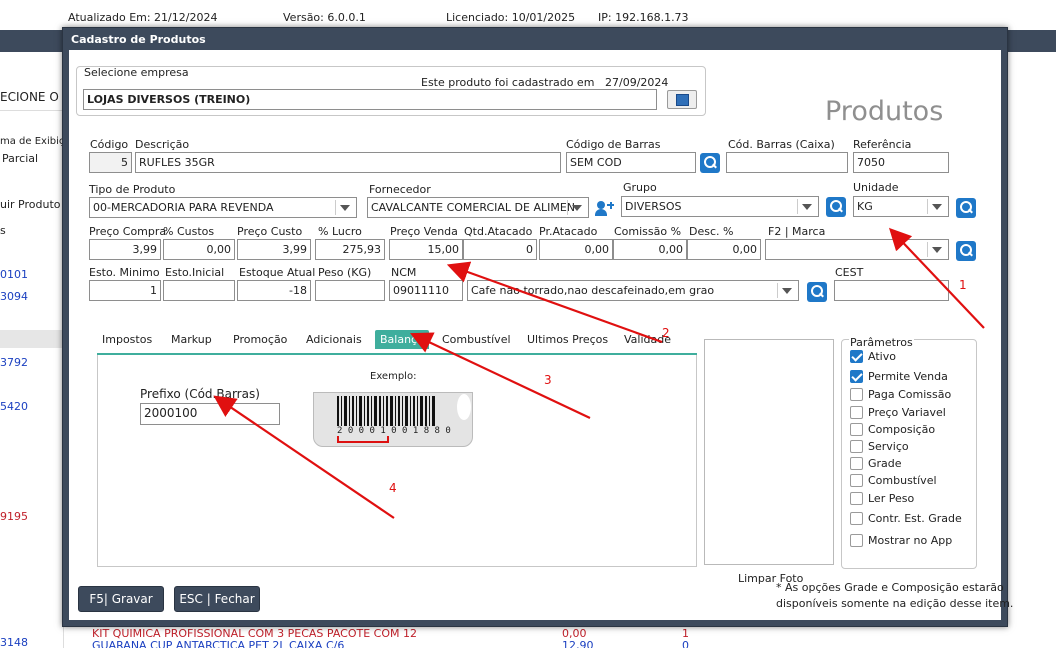 The width and height of the screenshot is (1056, 648). What do you see at coordinates (277, 272) in the screenshot?
I see `estoque-atual-label: Estoque Atual` at bounding box center [277, 272].